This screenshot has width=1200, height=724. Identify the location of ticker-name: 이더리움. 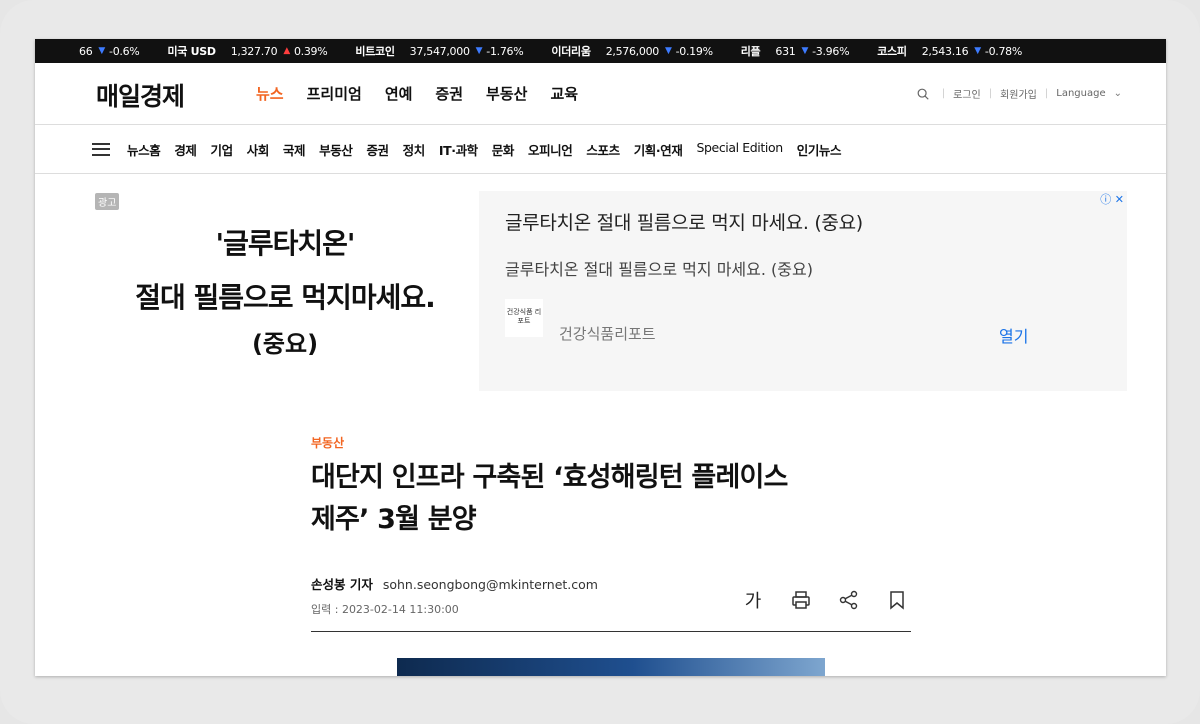
(571, 51).